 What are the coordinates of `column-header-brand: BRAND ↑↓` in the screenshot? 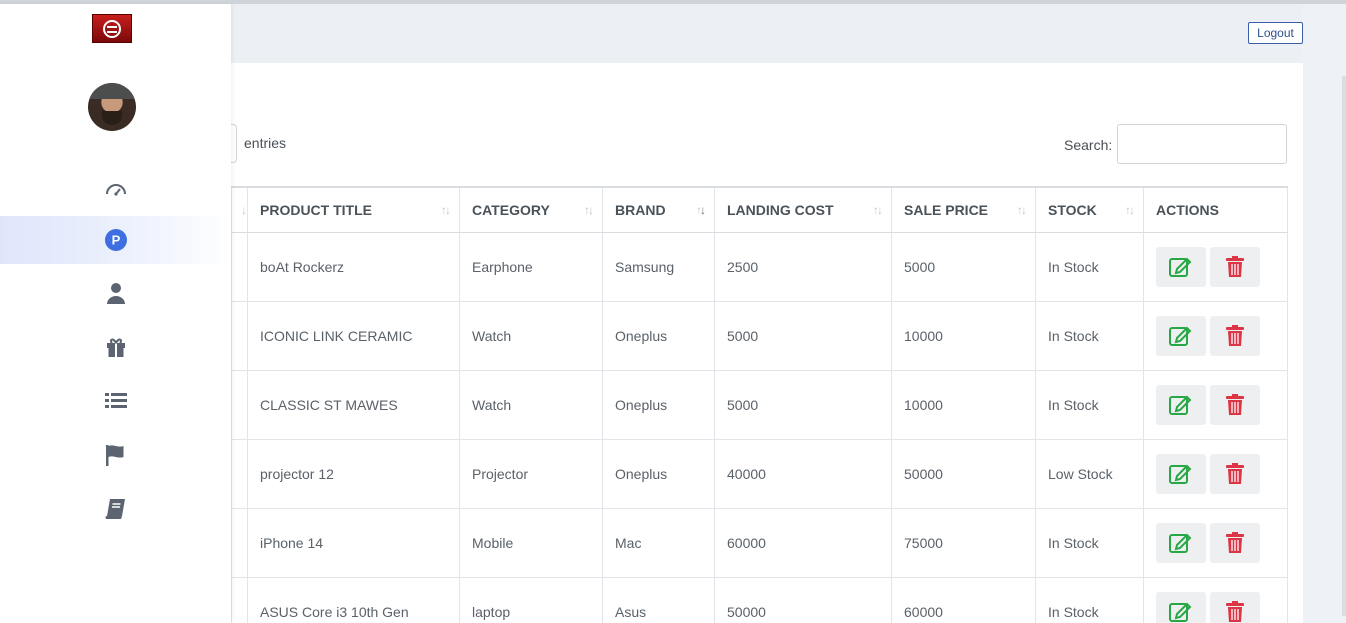 It's located at (658, 209).